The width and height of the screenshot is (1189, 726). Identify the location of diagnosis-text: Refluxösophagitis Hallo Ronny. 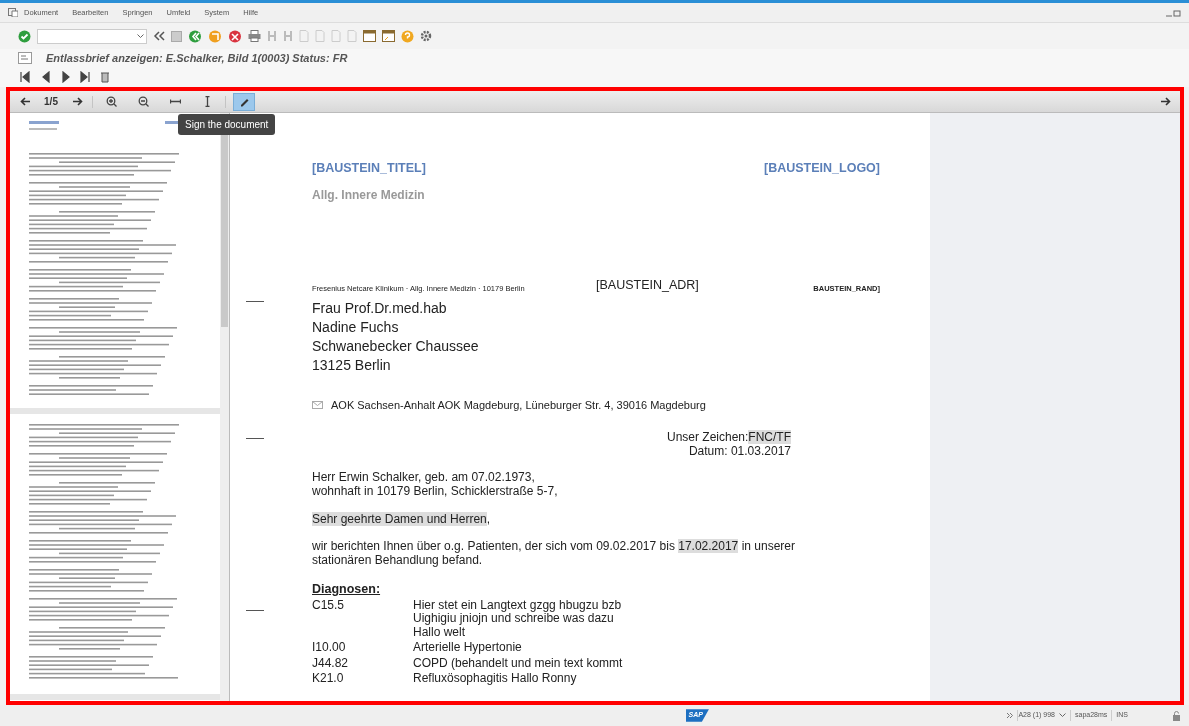
(495, 679).